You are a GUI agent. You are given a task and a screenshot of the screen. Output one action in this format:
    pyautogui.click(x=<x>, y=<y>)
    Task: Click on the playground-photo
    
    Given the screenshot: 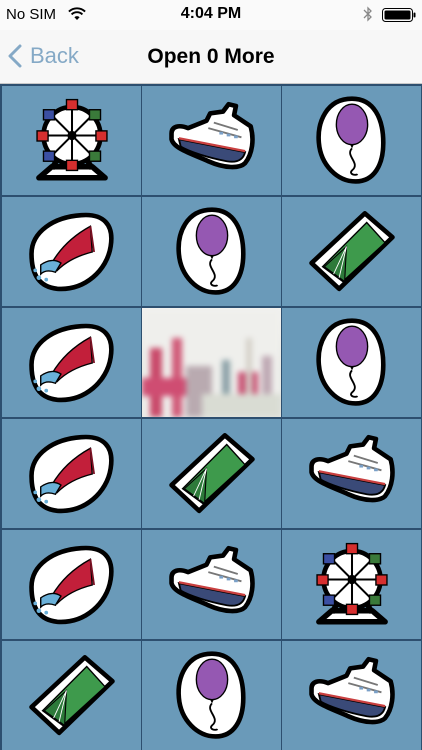 What is the action you would take?
    pyautogui.click(x=211, y=362)
    